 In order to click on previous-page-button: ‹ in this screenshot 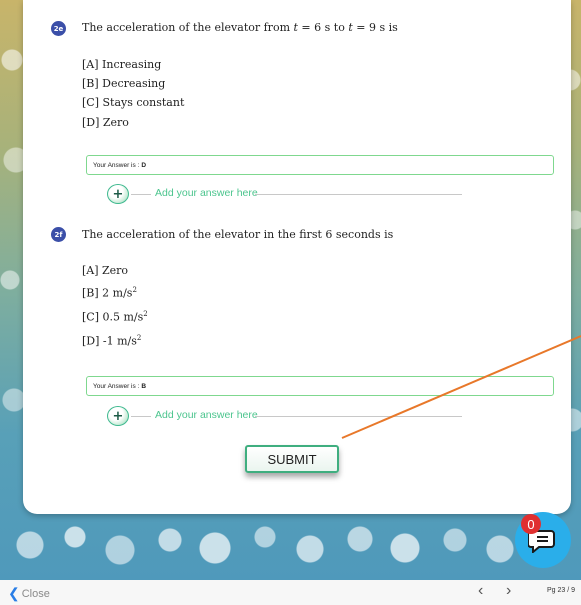, I will do `click(480, 591)`.